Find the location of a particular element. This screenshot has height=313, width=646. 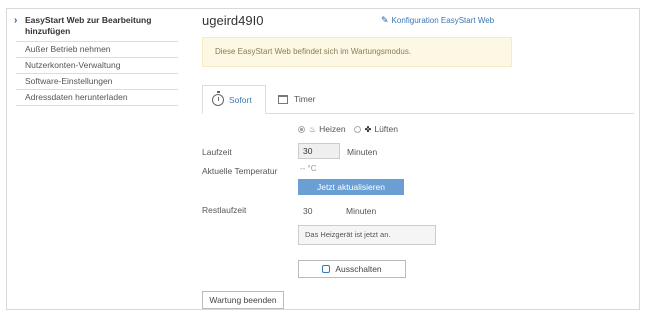

heater-icon: ♨ is located at coordinates (313, 129).